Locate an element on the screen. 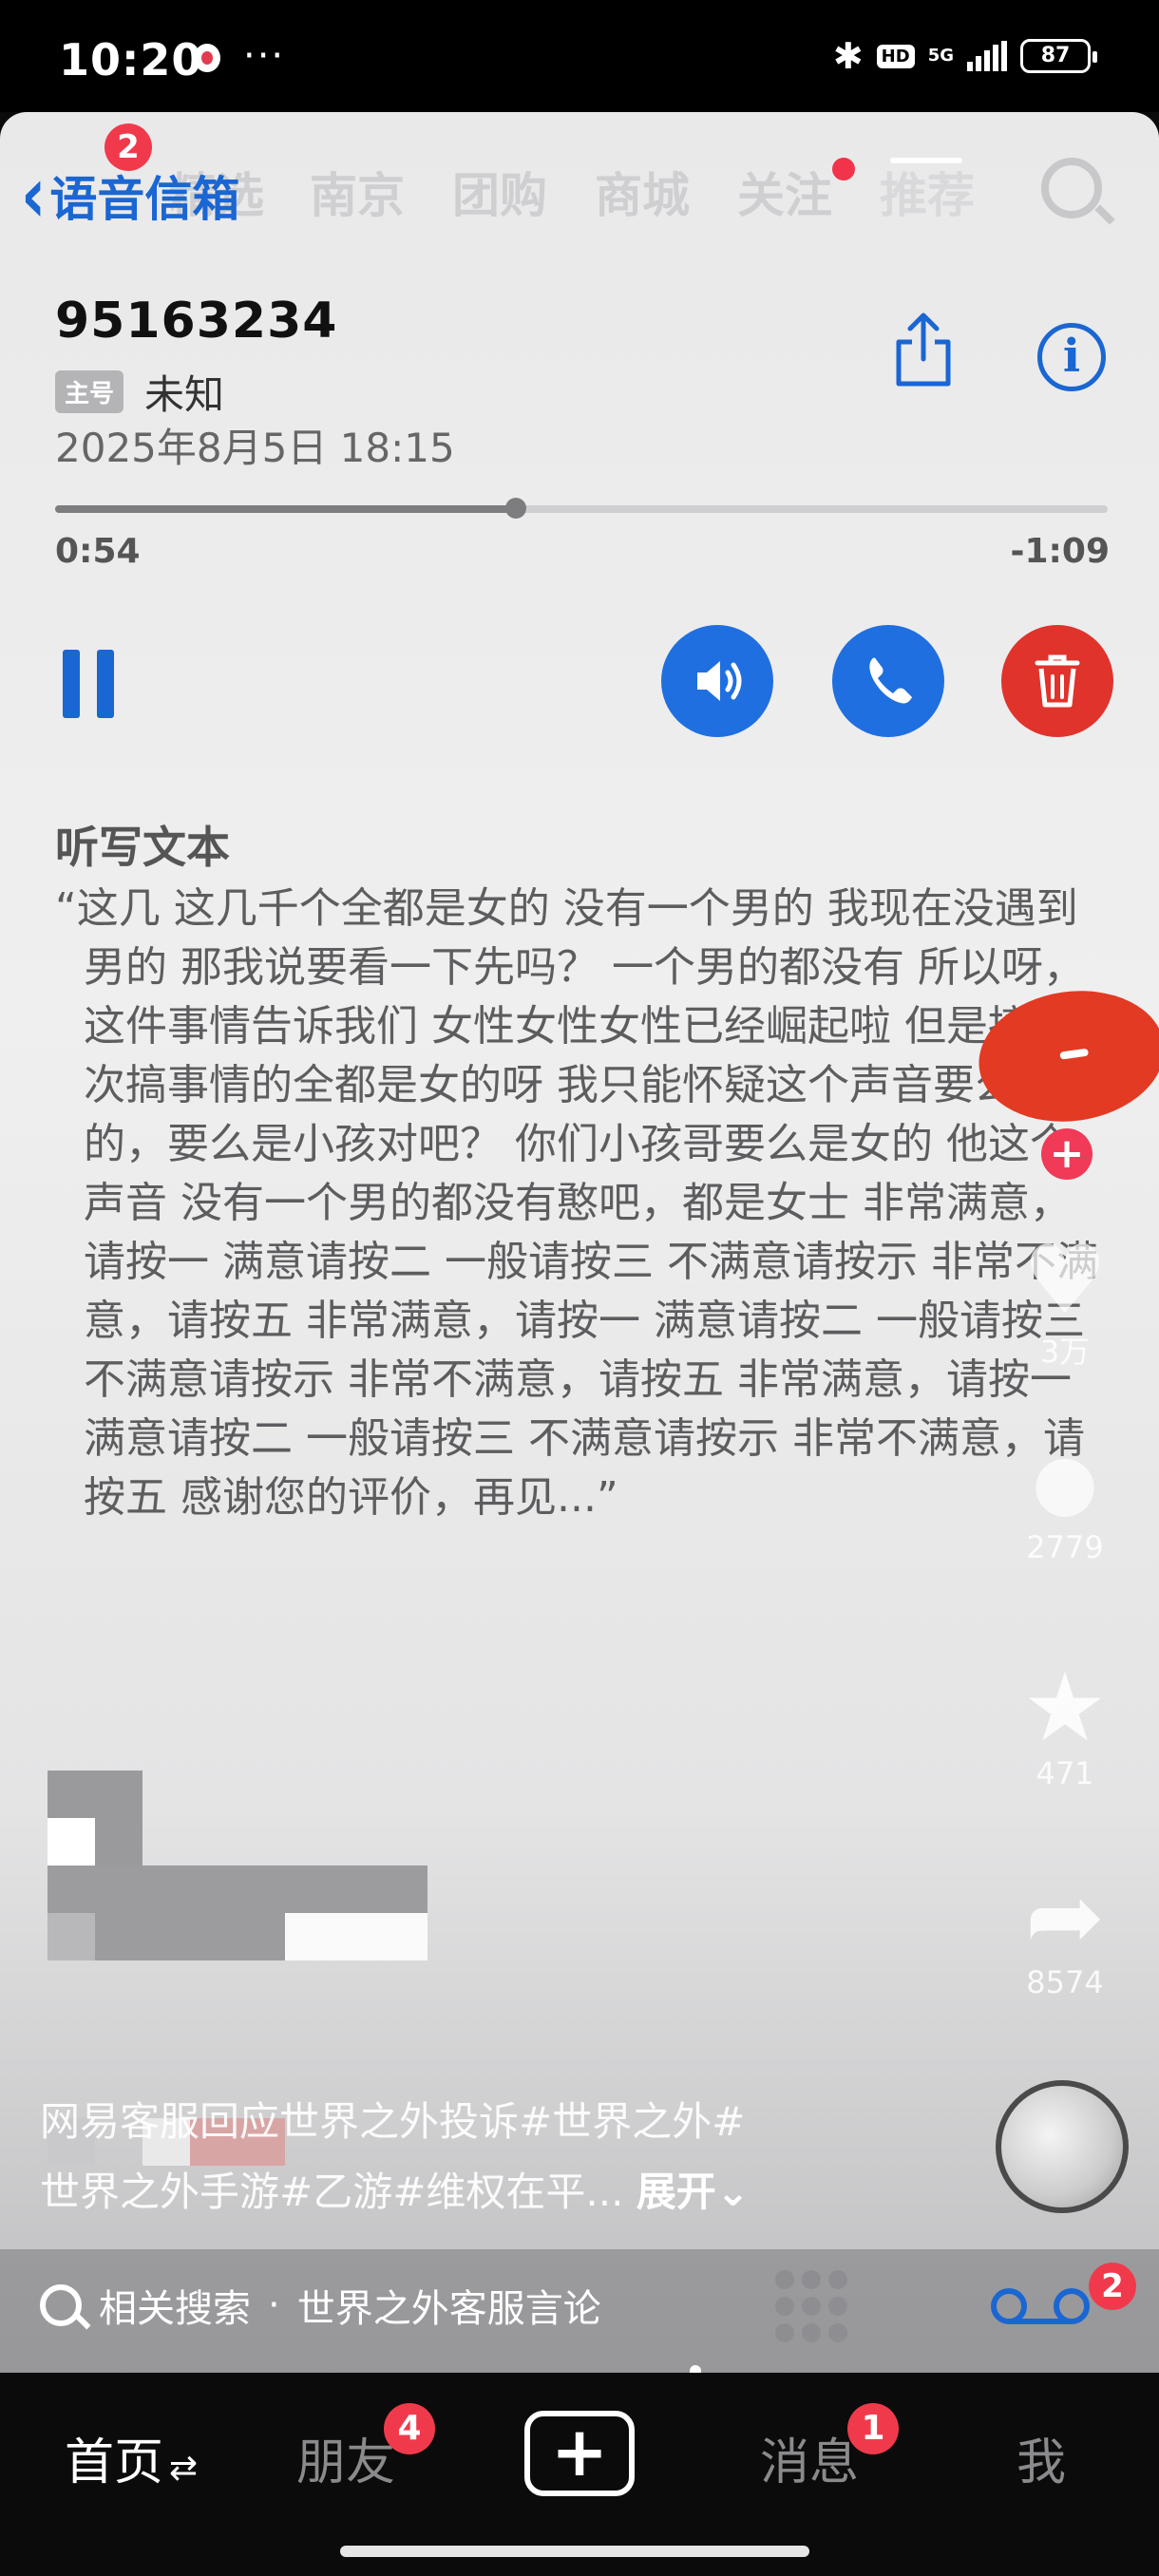 This screenshot has width=1159, height=2576. messages-badge: 1 is located at coordinates (873, 2428).